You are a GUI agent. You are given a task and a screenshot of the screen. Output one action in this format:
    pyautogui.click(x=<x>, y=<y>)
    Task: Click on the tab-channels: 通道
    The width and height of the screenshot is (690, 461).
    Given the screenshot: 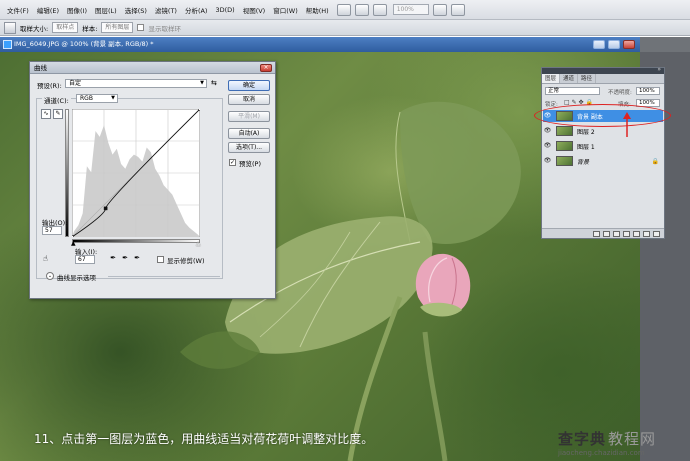 What is the action you would take?
    pyautogui.click(x=569, y=78)
    